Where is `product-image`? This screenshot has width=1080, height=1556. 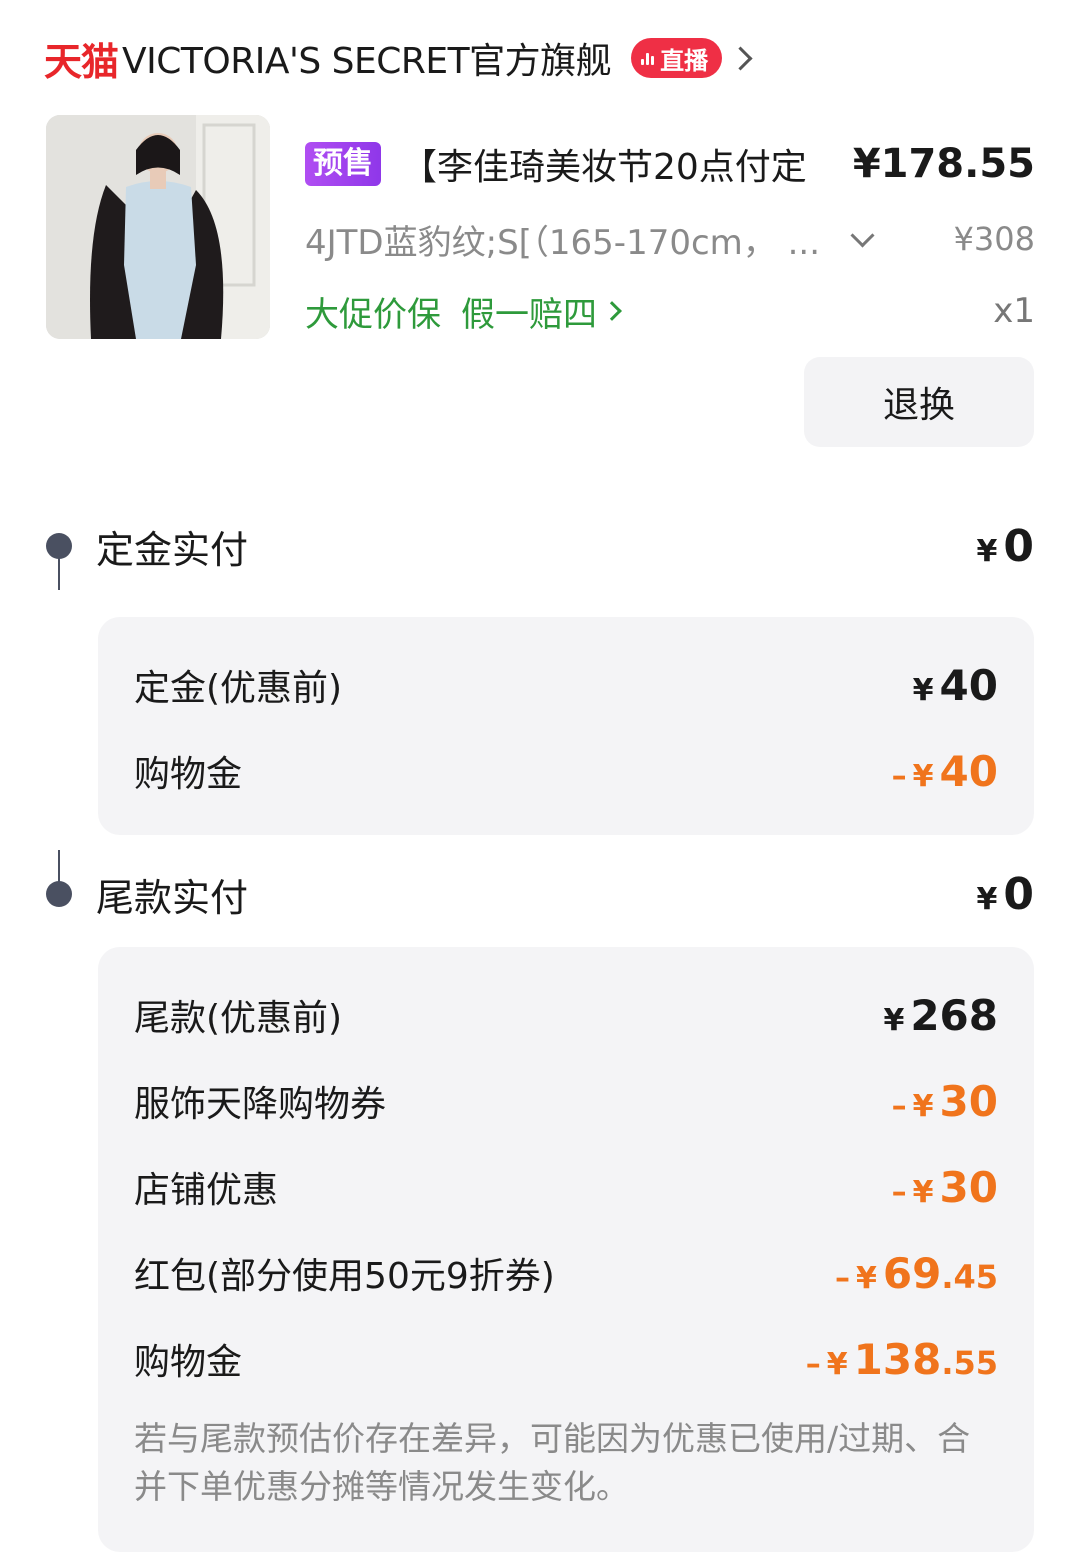
product-image is located at coordinates (158, 227).